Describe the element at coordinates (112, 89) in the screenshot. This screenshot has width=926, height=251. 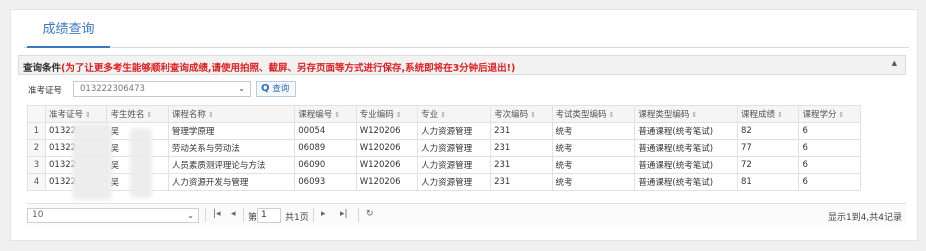
I see `admission-number-value: 013222306473` at that location.